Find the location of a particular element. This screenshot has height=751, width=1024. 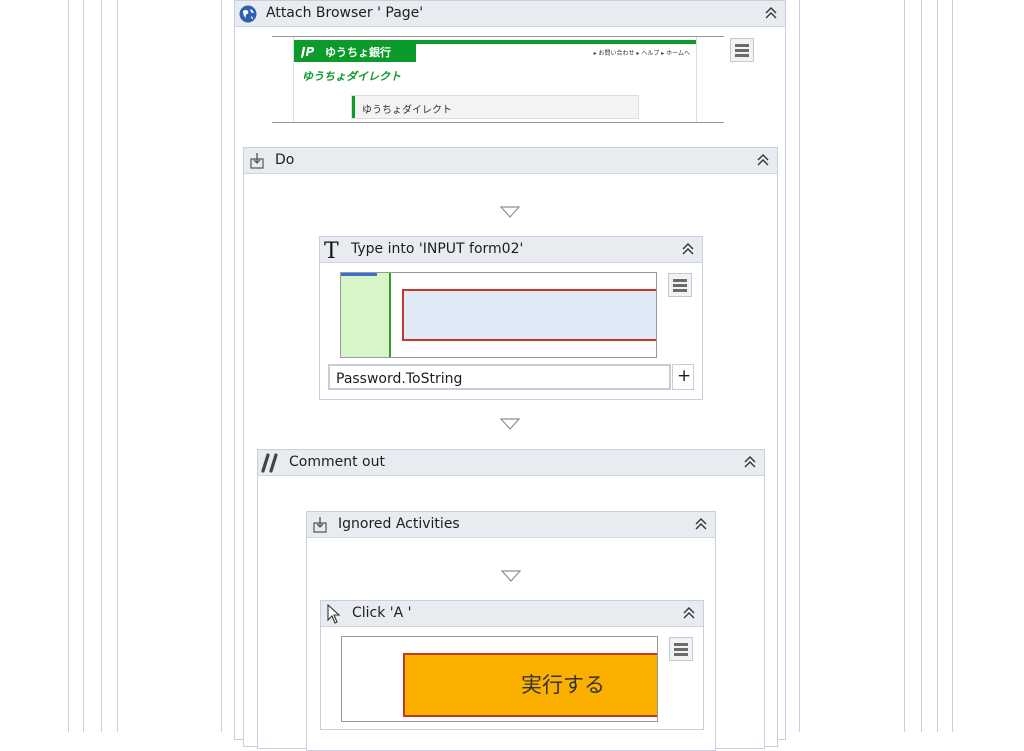

add-text-button: + is located at coordinates (683, 377).